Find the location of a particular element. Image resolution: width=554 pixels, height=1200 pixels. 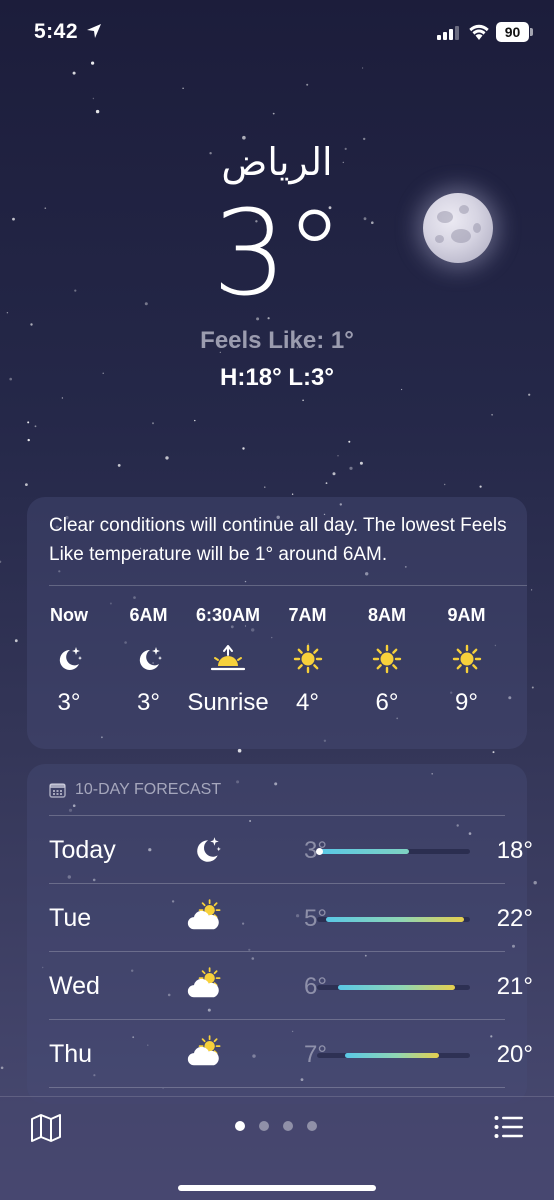

day-row: Wed 6° 21° is located at coordinates (291, 985).